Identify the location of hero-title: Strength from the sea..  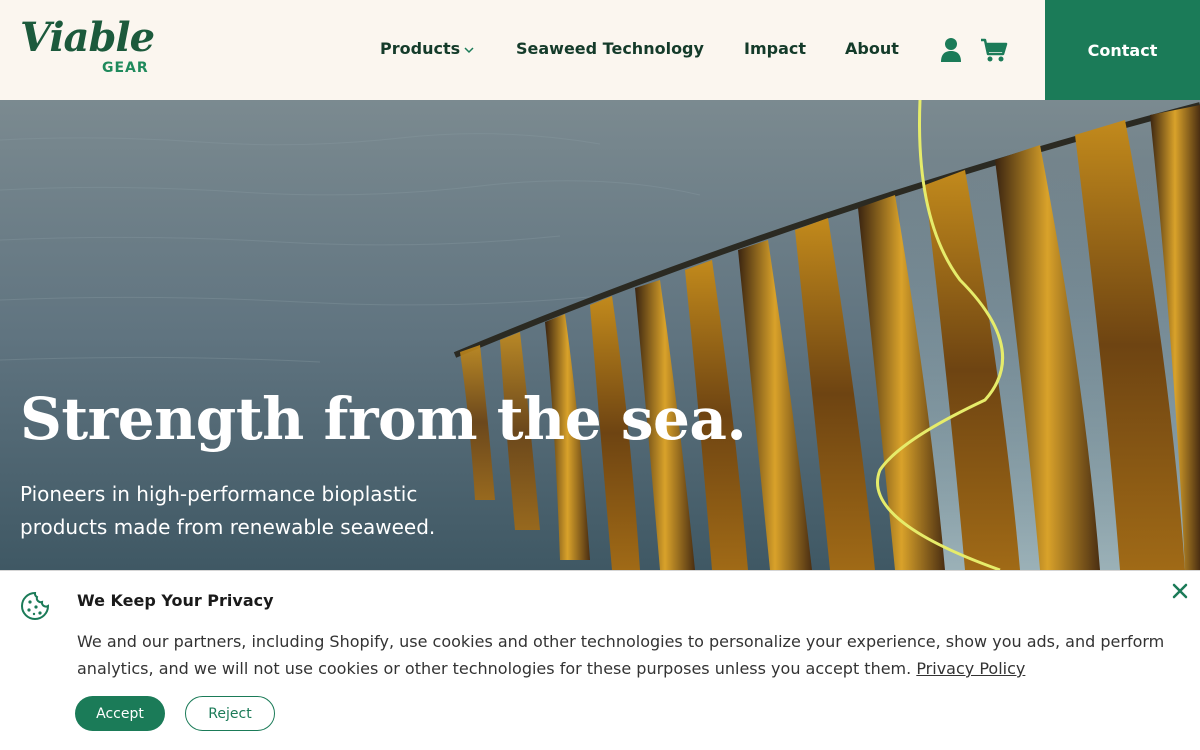
(383, 419).